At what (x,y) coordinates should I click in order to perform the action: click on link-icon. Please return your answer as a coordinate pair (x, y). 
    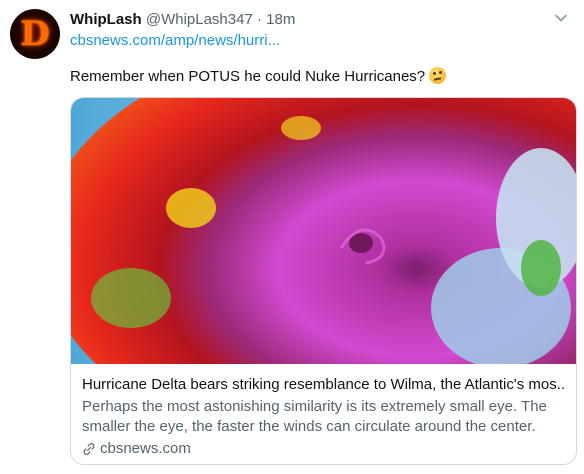
    Looking at the image, I should click on (89, 449).